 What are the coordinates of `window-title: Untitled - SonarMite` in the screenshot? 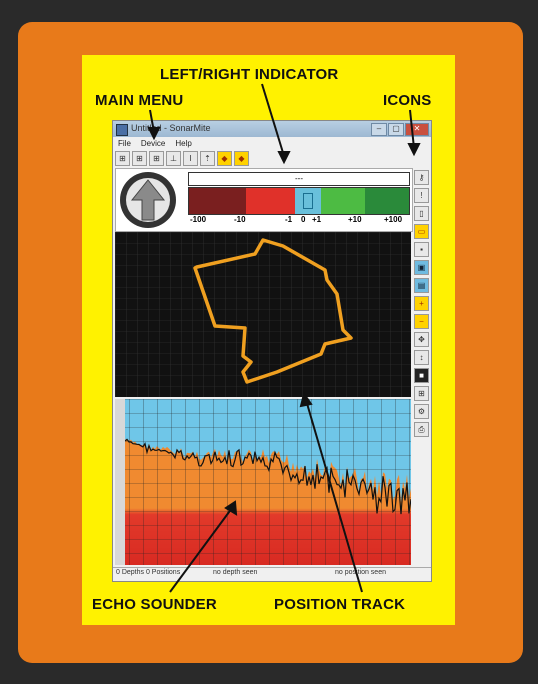 It's located at (171, 128).